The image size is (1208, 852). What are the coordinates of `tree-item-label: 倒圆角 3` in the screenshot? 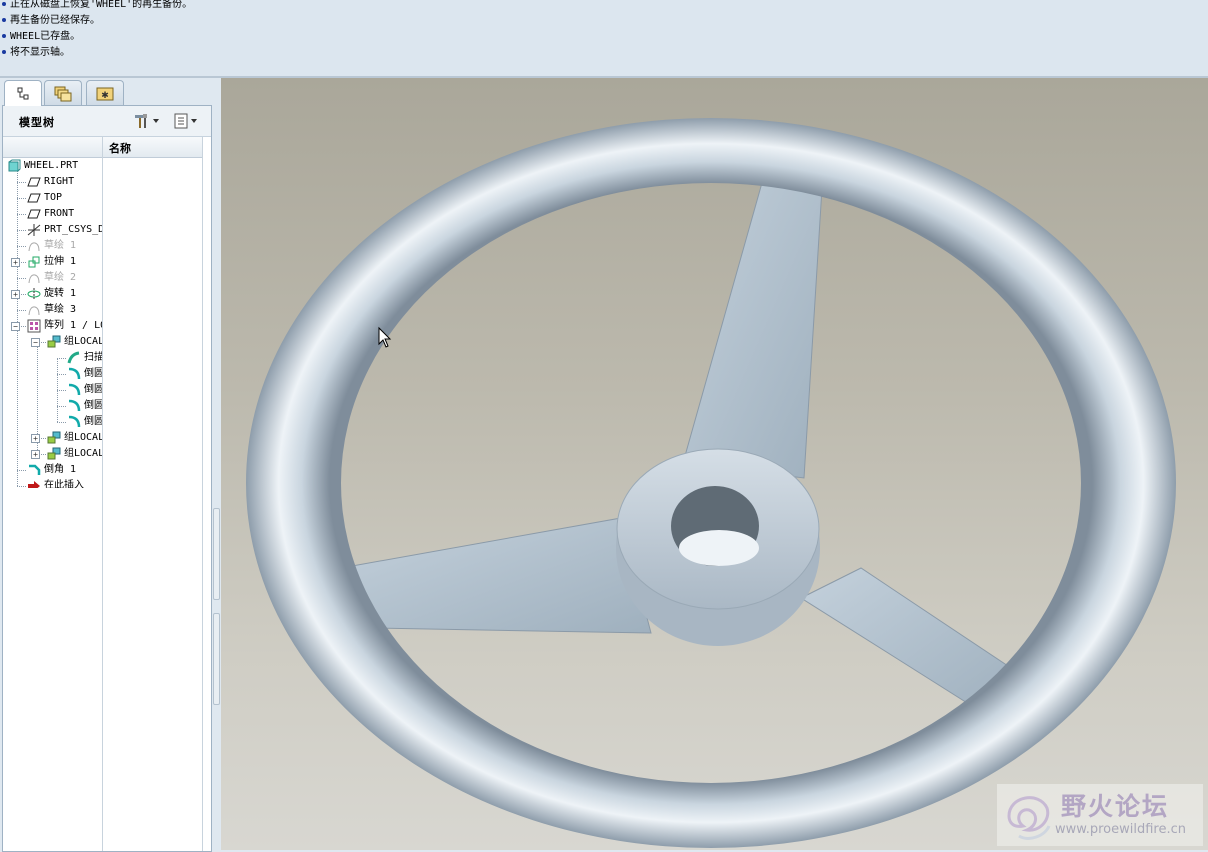 It's located at (93, 405).